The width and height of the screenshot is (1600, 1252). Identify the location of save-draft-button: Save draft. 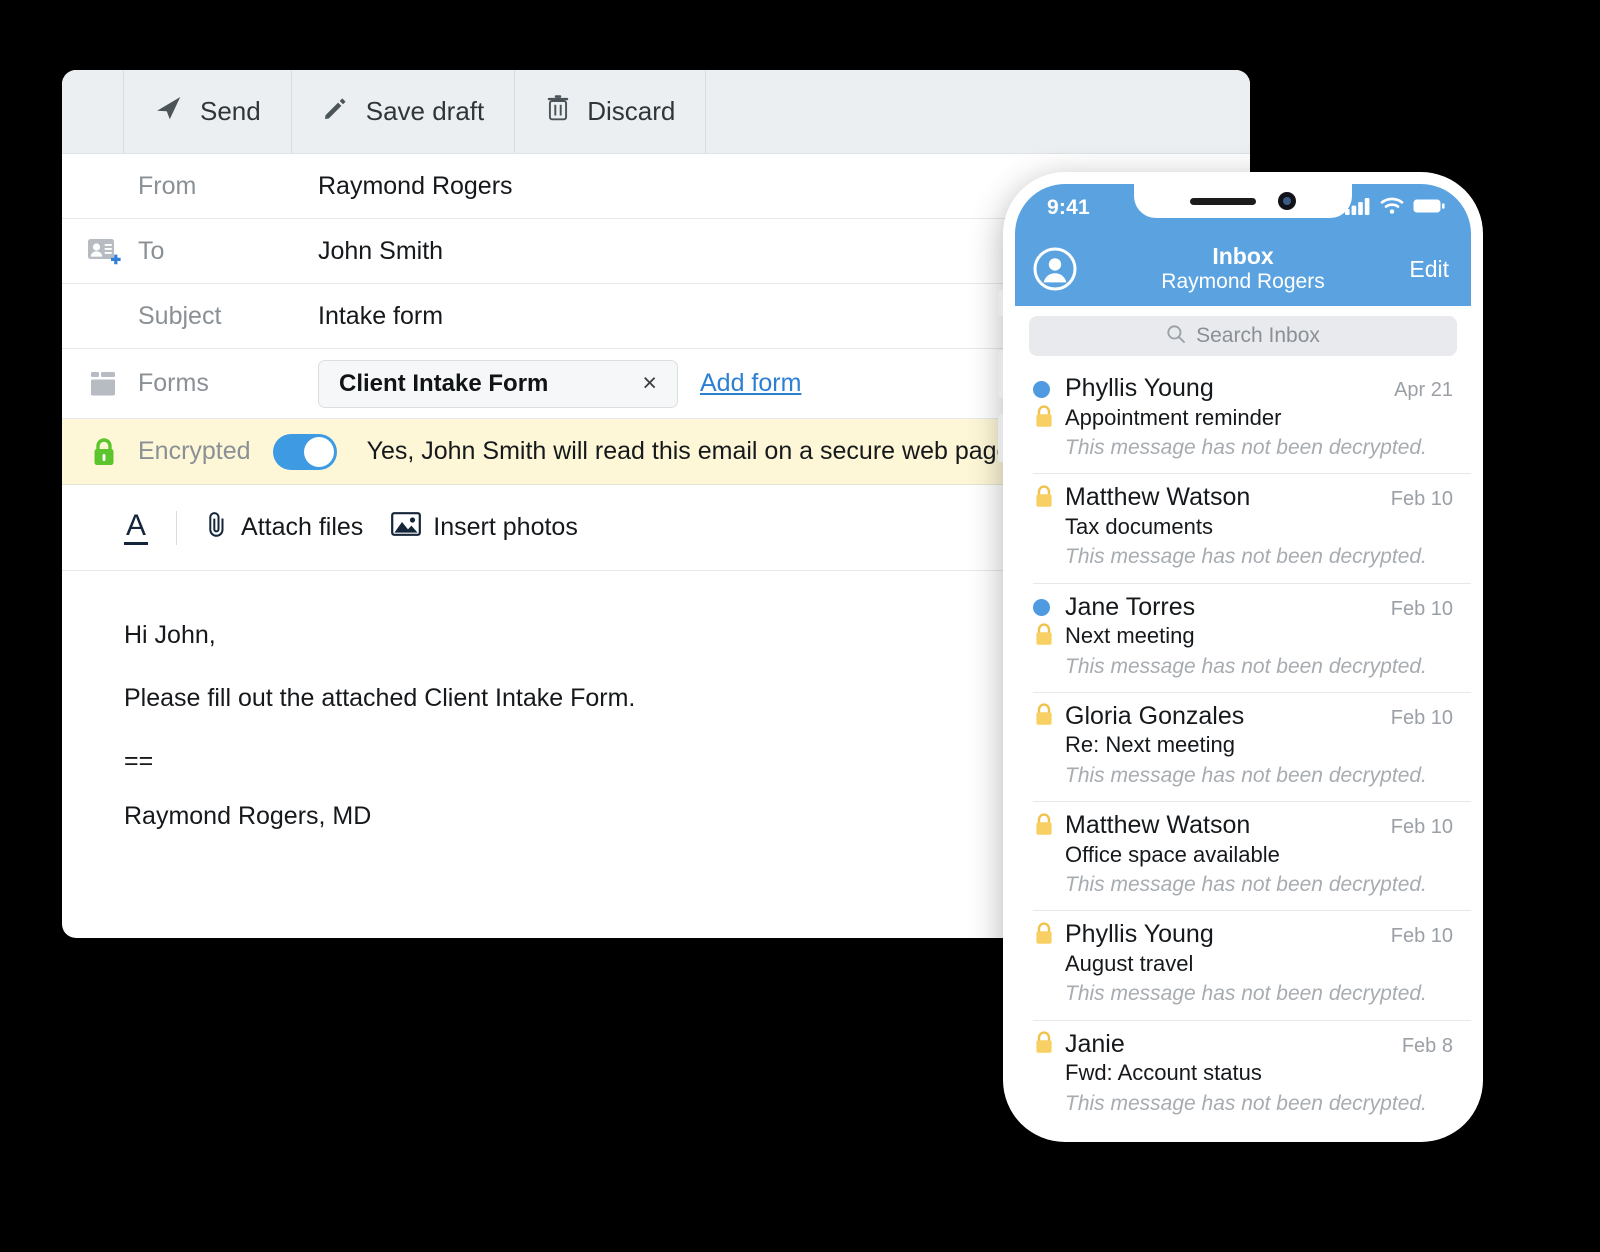
(404, 111).